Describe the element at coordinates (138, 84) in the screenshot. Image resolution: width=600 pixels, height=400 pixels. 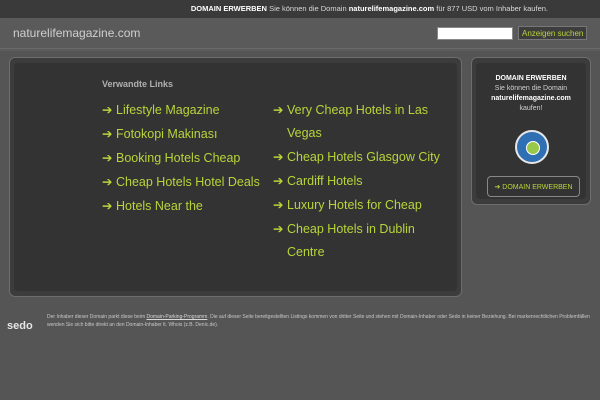
I see `related-links-title: Verwandte Links` at that location.